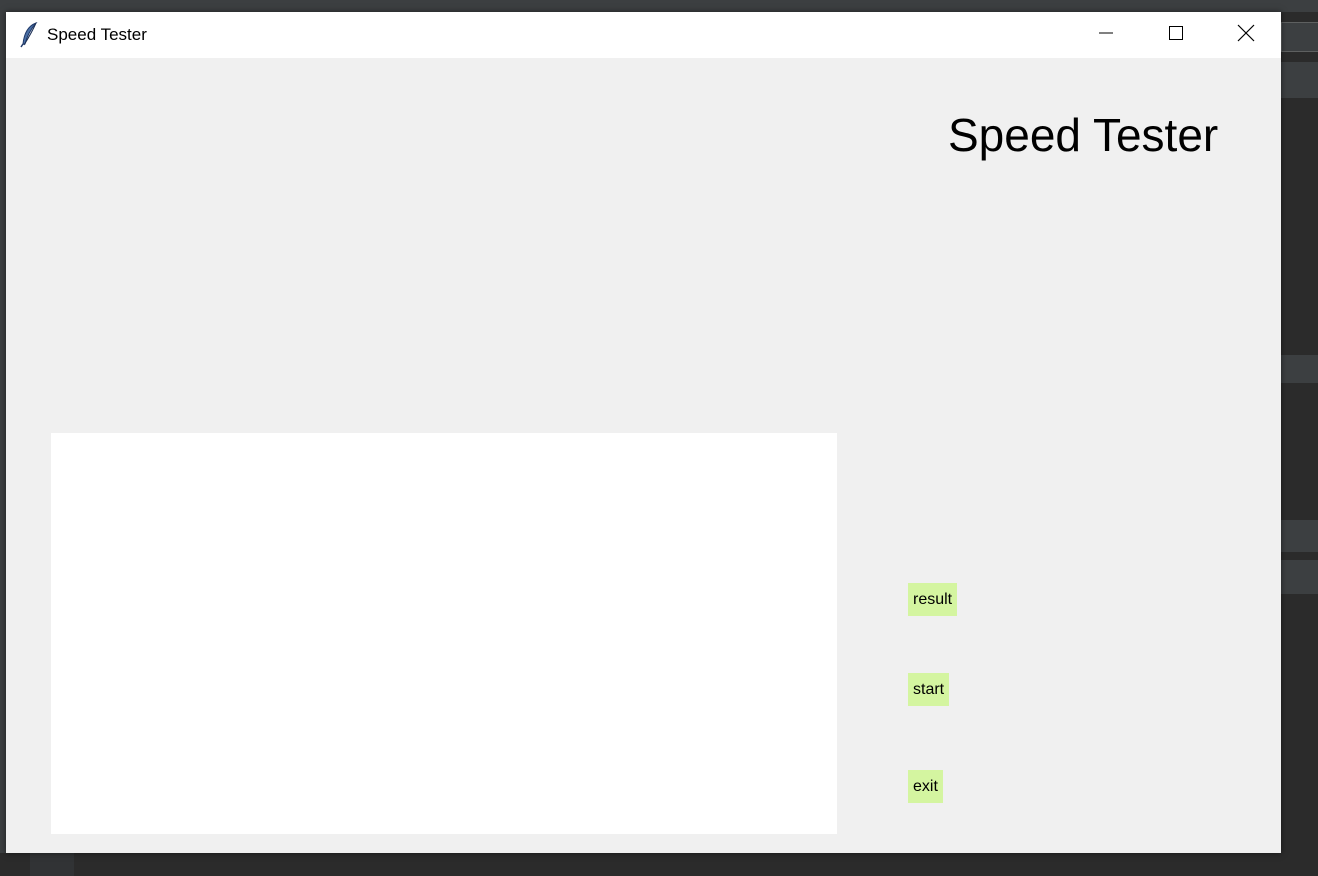  I want to click on ide-bottom-gutter, so click(52, 864).